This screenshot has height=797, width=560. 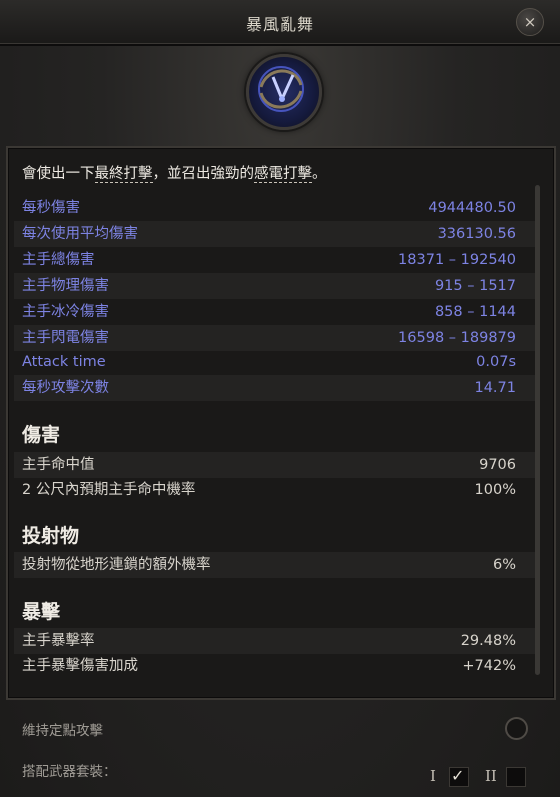 I want to click on stat-row: 投射物從地形連鎖的額外機率 6%, so click(x=277, y=565).